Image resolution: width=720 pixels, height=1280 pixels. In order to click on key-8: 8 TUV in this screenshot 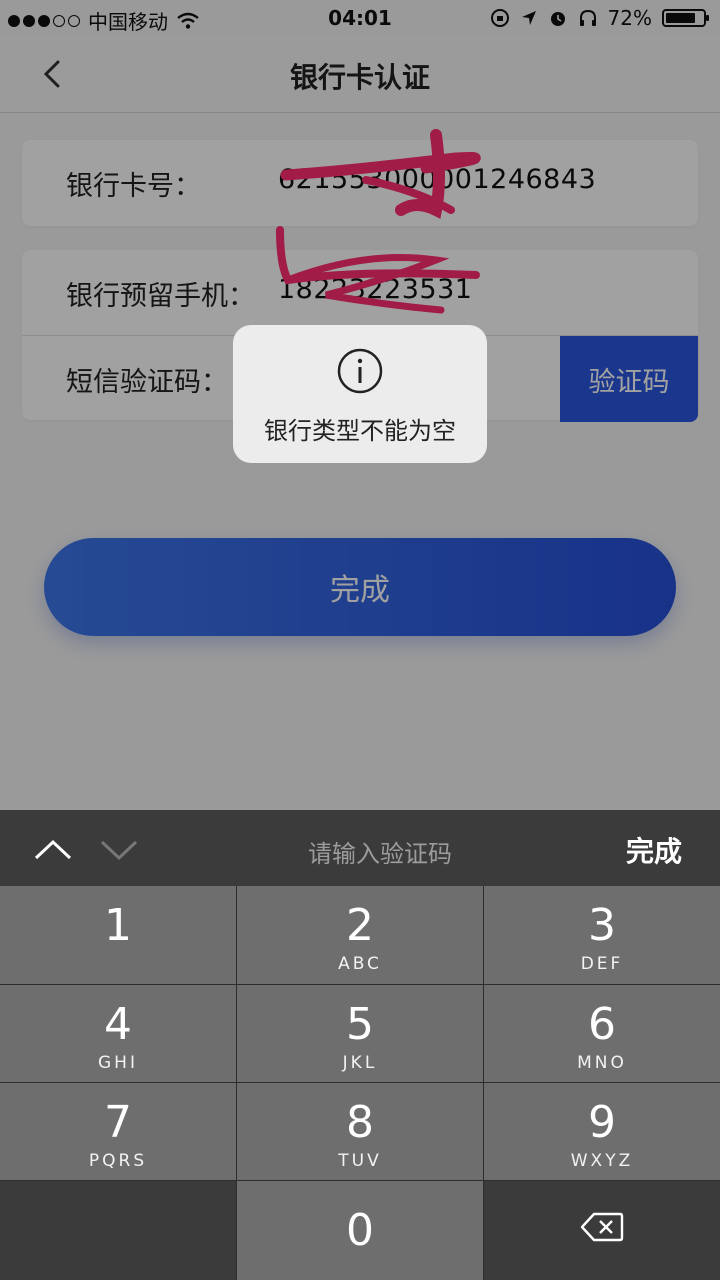, I will do `click(360, 1131)`.